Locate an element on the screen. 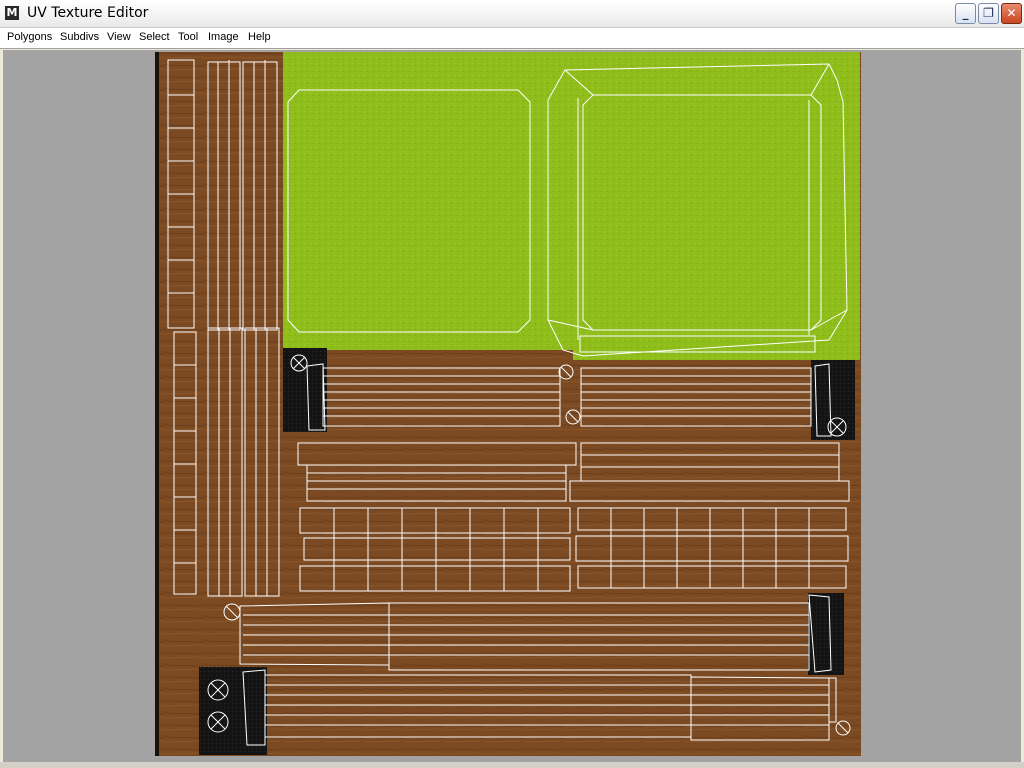  window-title: UV Texture Editor is located at coordinates (88, 13).